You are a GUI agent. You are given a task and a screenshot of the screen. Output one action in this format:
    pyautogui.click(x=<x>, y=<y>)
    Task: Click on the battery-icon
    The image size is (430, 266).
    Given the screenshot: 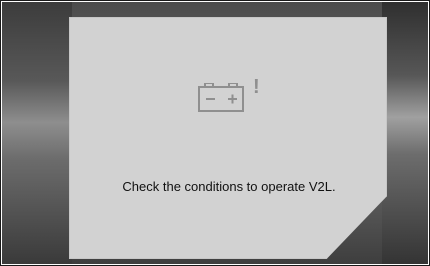 What is the action you would take?
    pyautogui.click(x=221, y=97)
    